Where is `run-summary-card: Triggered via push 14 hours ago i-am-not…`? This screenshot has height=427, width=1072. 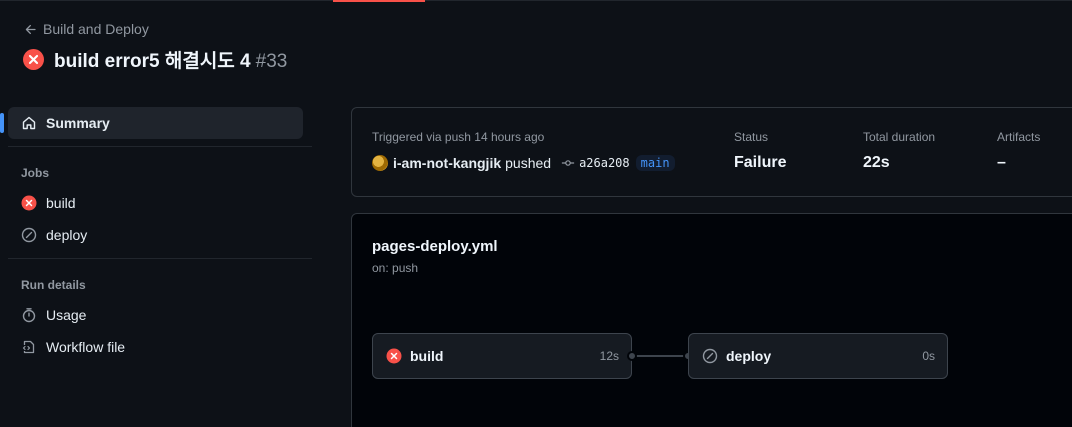
run-summary-card: Triggered via push 14 hours ago i-am-not… is located at coordinates (711, 152).